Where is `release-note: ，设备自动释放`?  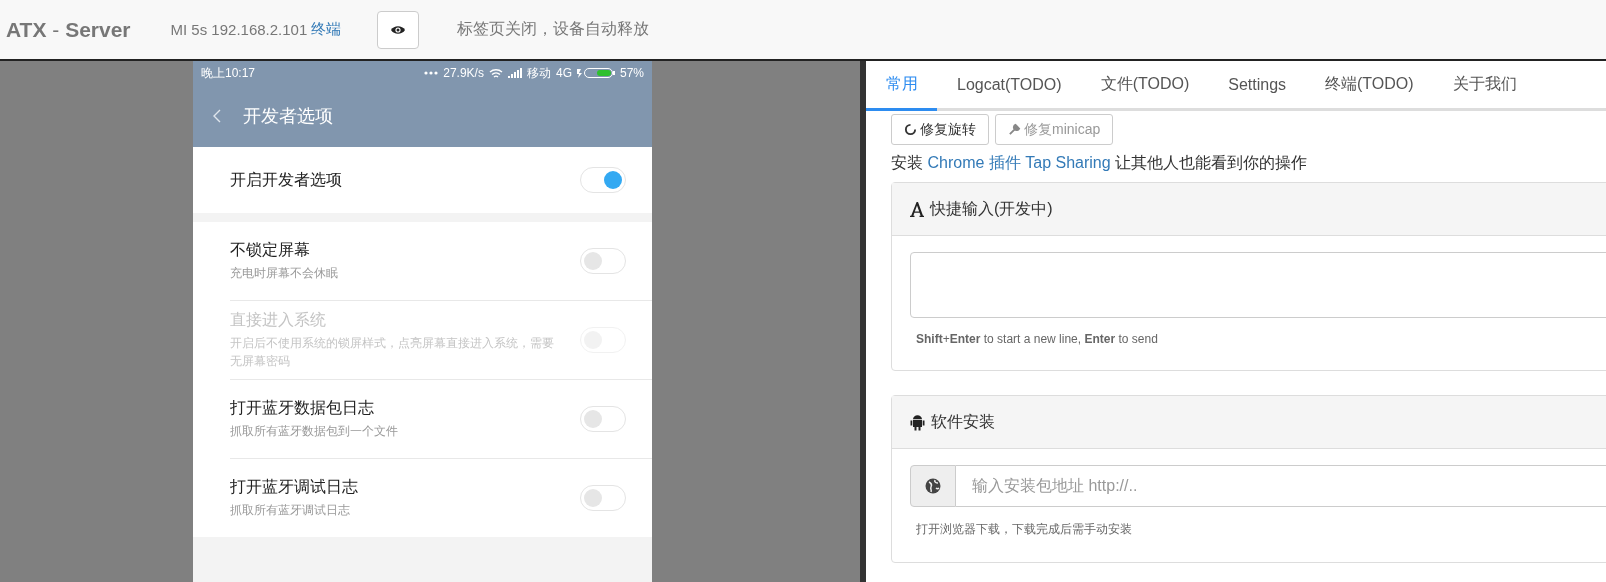 release-note: ，设备自动释放 is located at coordinates (593, 29).